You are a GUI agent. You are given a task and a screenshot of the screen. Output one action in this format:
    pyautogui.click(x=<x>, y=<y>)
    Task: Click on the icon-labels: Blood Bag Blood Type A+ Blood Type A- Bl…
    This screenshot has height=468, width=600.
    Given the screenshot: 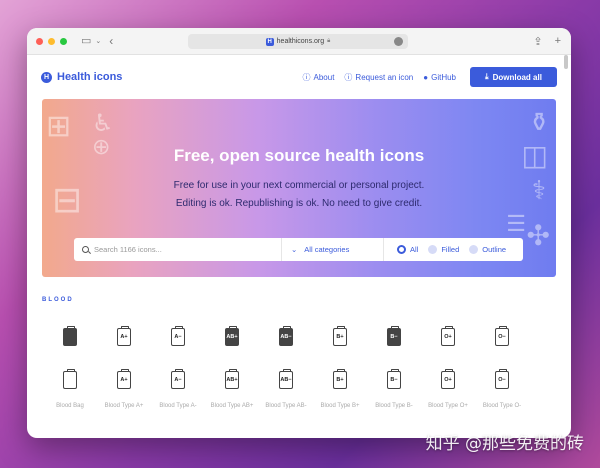 What is the action you would take?
    pyautogui.click(x=307, y=406)
    